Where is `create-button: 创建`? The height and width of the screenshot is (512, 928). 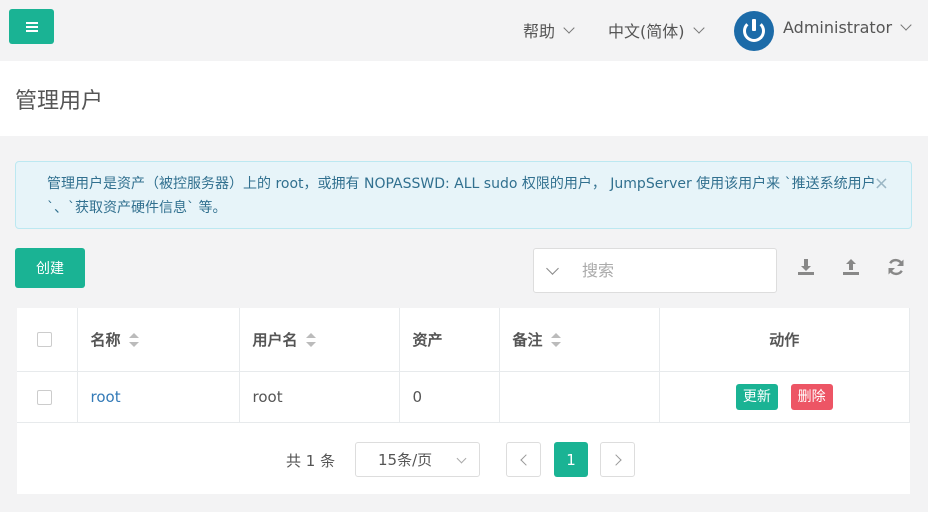 create-button: 创建 is located at coordinates (50, 268).